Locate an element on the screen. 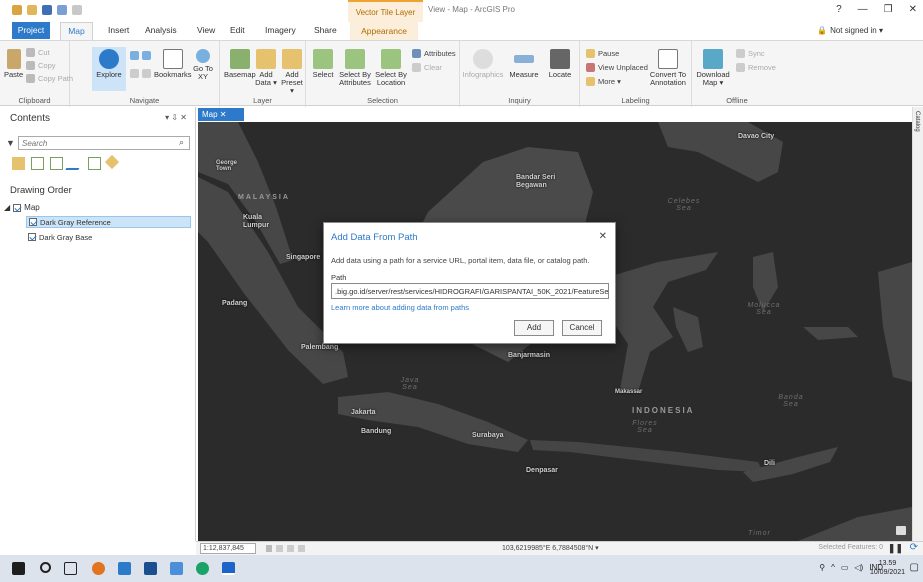 The height and width of the screenshot is (582, 923). new-project-icon is located at coordinates (17, 10).